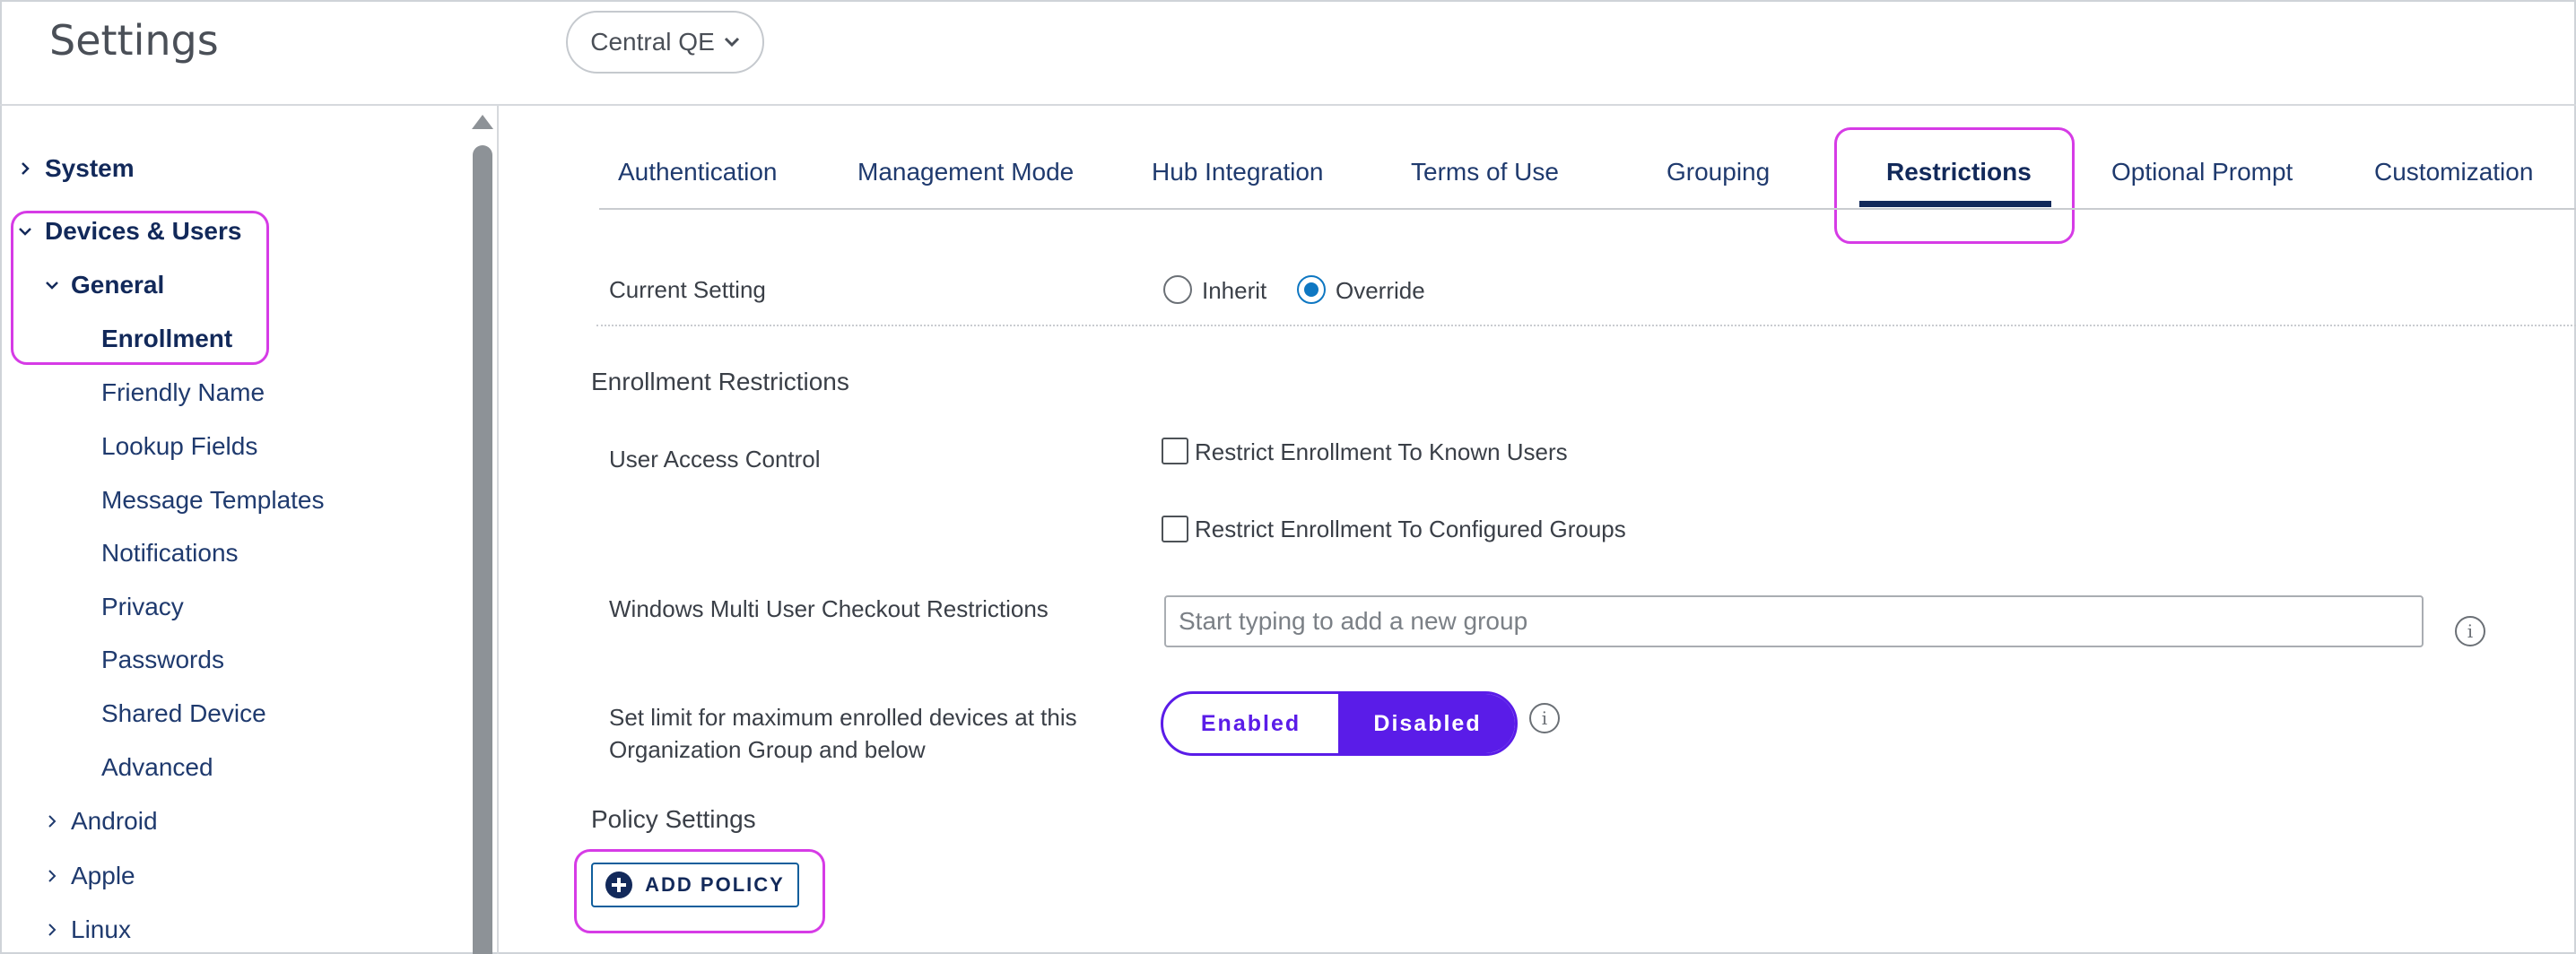 This screenshot has height=954, width=2576. What do you see at coordinates (1381, 451) in the screenshot?
I see `restrict-known-users-label: Restrict Enrollment To Known Users` at bounding box center [1381, 451].